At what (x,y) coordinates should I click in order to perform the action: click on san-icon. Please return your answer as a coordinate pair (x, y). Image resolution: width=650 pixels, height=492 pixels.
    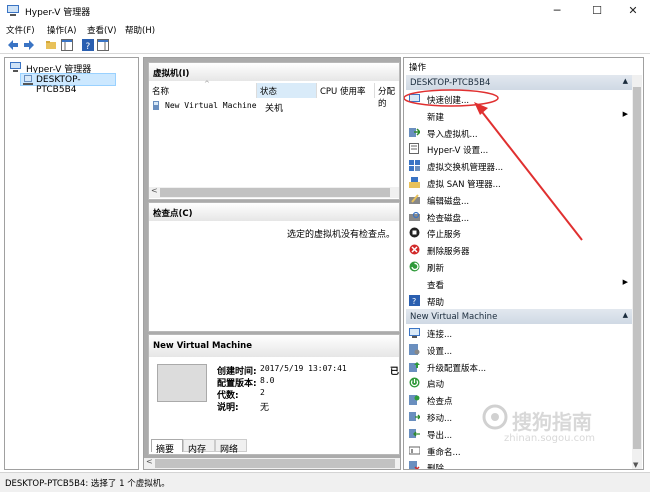
    Looking at the image, I should click on (414, 182).